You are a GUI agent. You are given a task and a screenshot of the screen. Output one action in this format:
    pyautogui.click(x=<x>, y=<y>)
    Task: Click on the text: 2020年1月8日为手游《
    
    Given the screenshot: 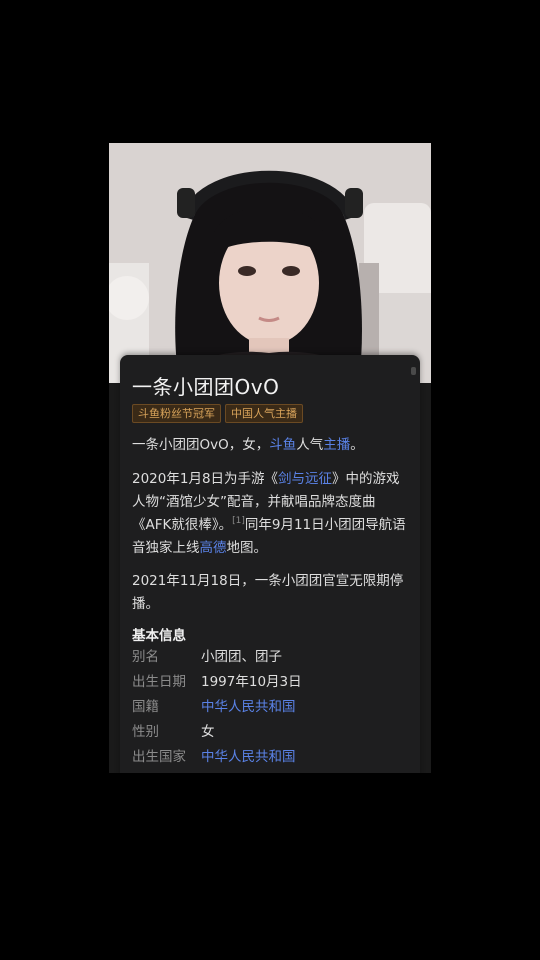 What is the action you would take?
    pyautogui.click(x=205, y=479)
    